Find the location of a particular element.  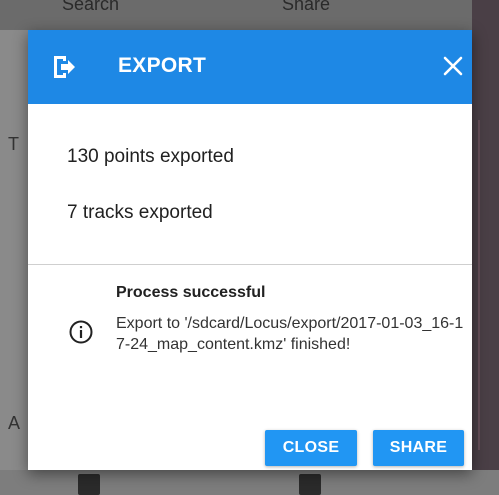

export-icon is located at coordinates (64, 67).